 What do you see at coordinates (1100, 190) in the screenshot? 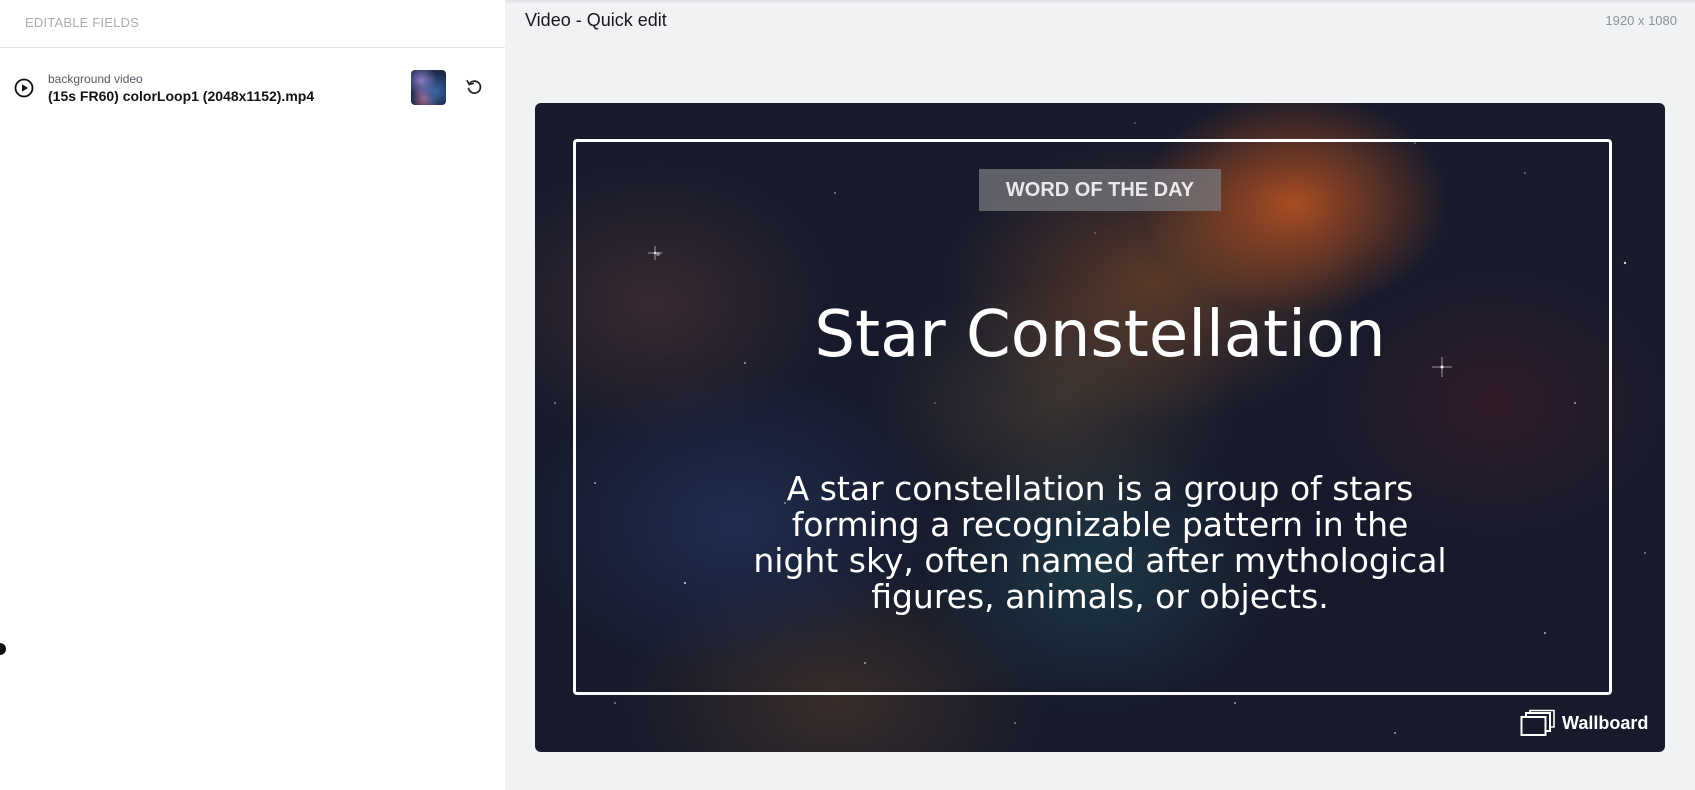
I see `word-of-the-day-badge: WORD OF THE DAY` at bounding box center [1100, 190].